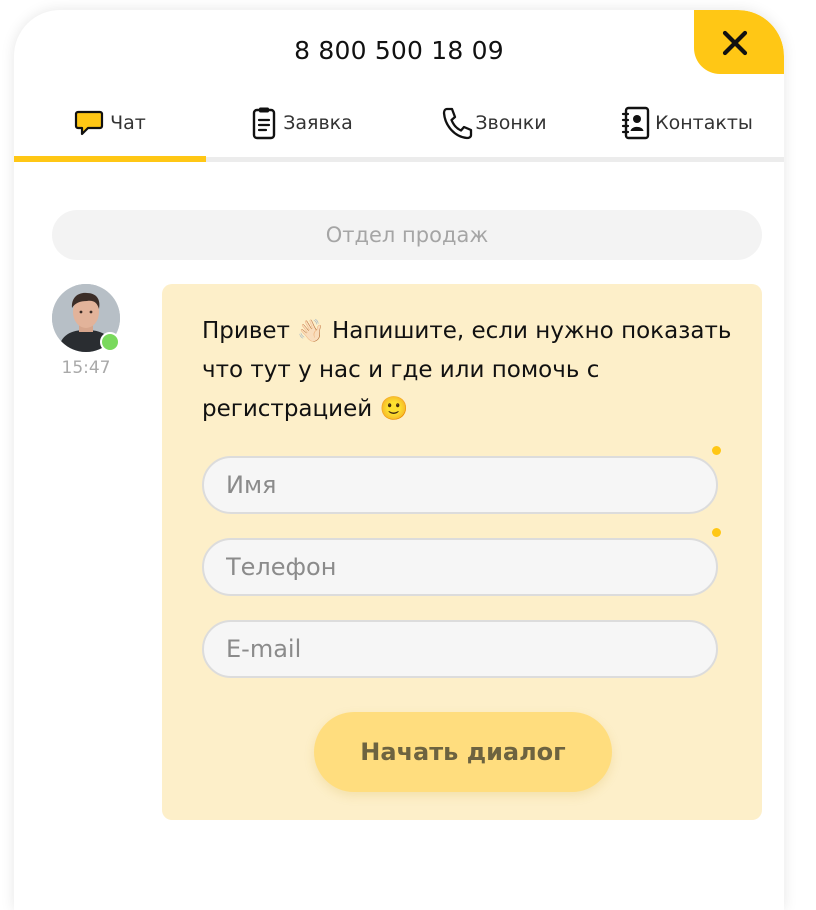 The image size is (816, 910). What do you see at coordinates (110, 342) in the screenshot?
I see `online-status-dot` at bounding box center [110, 342].